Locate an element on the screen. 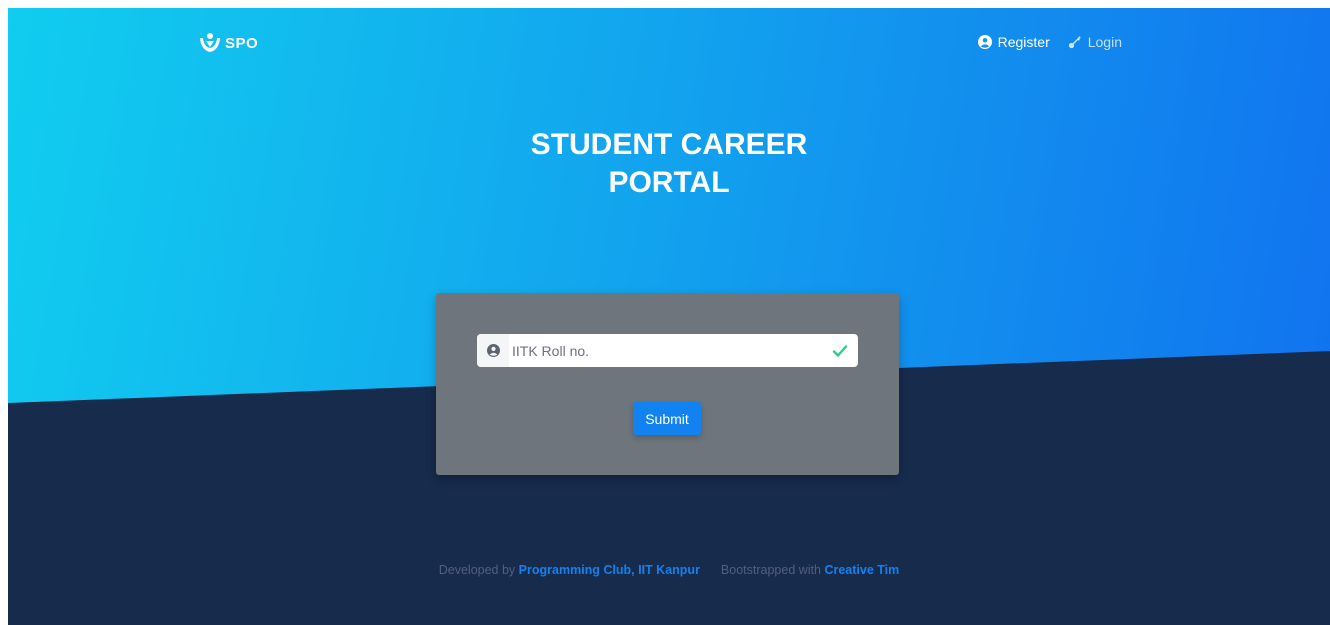 The width and height of the screenshot is (1330, 625). roll-input-group is located at coordinates (667, 350).